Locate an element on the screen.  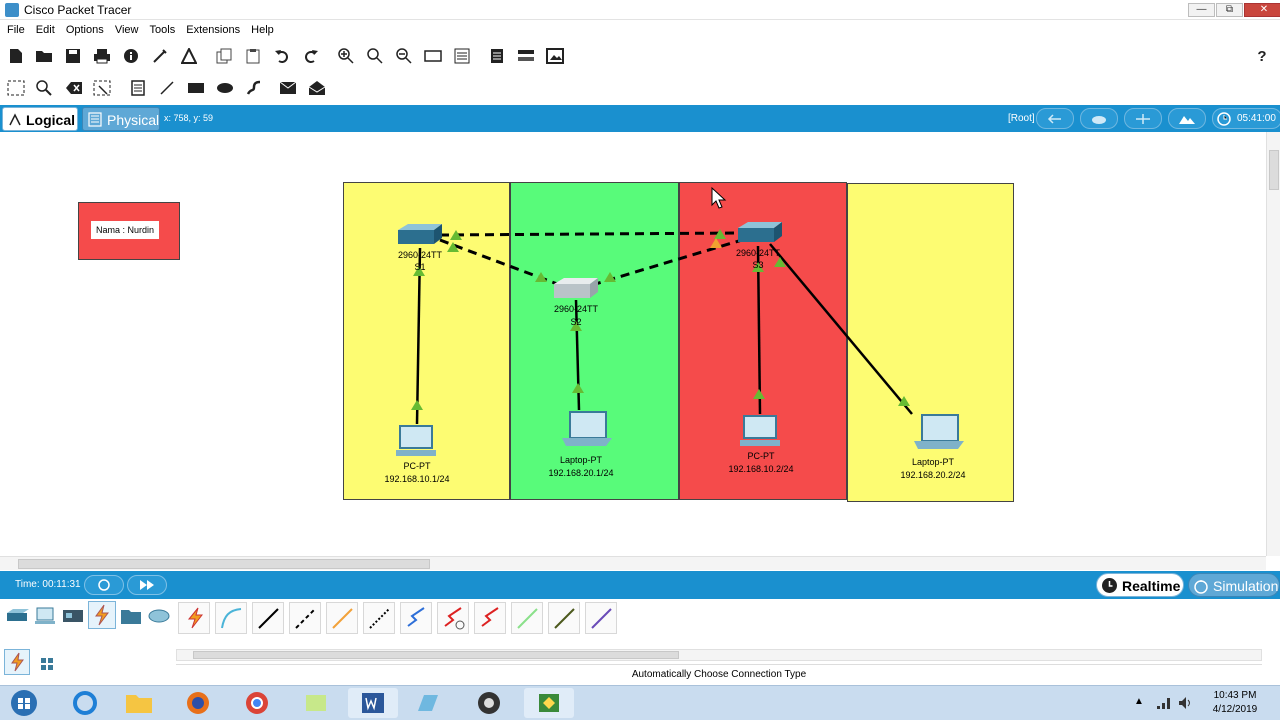
category-connections-icon is located at coordinates (102, 615).